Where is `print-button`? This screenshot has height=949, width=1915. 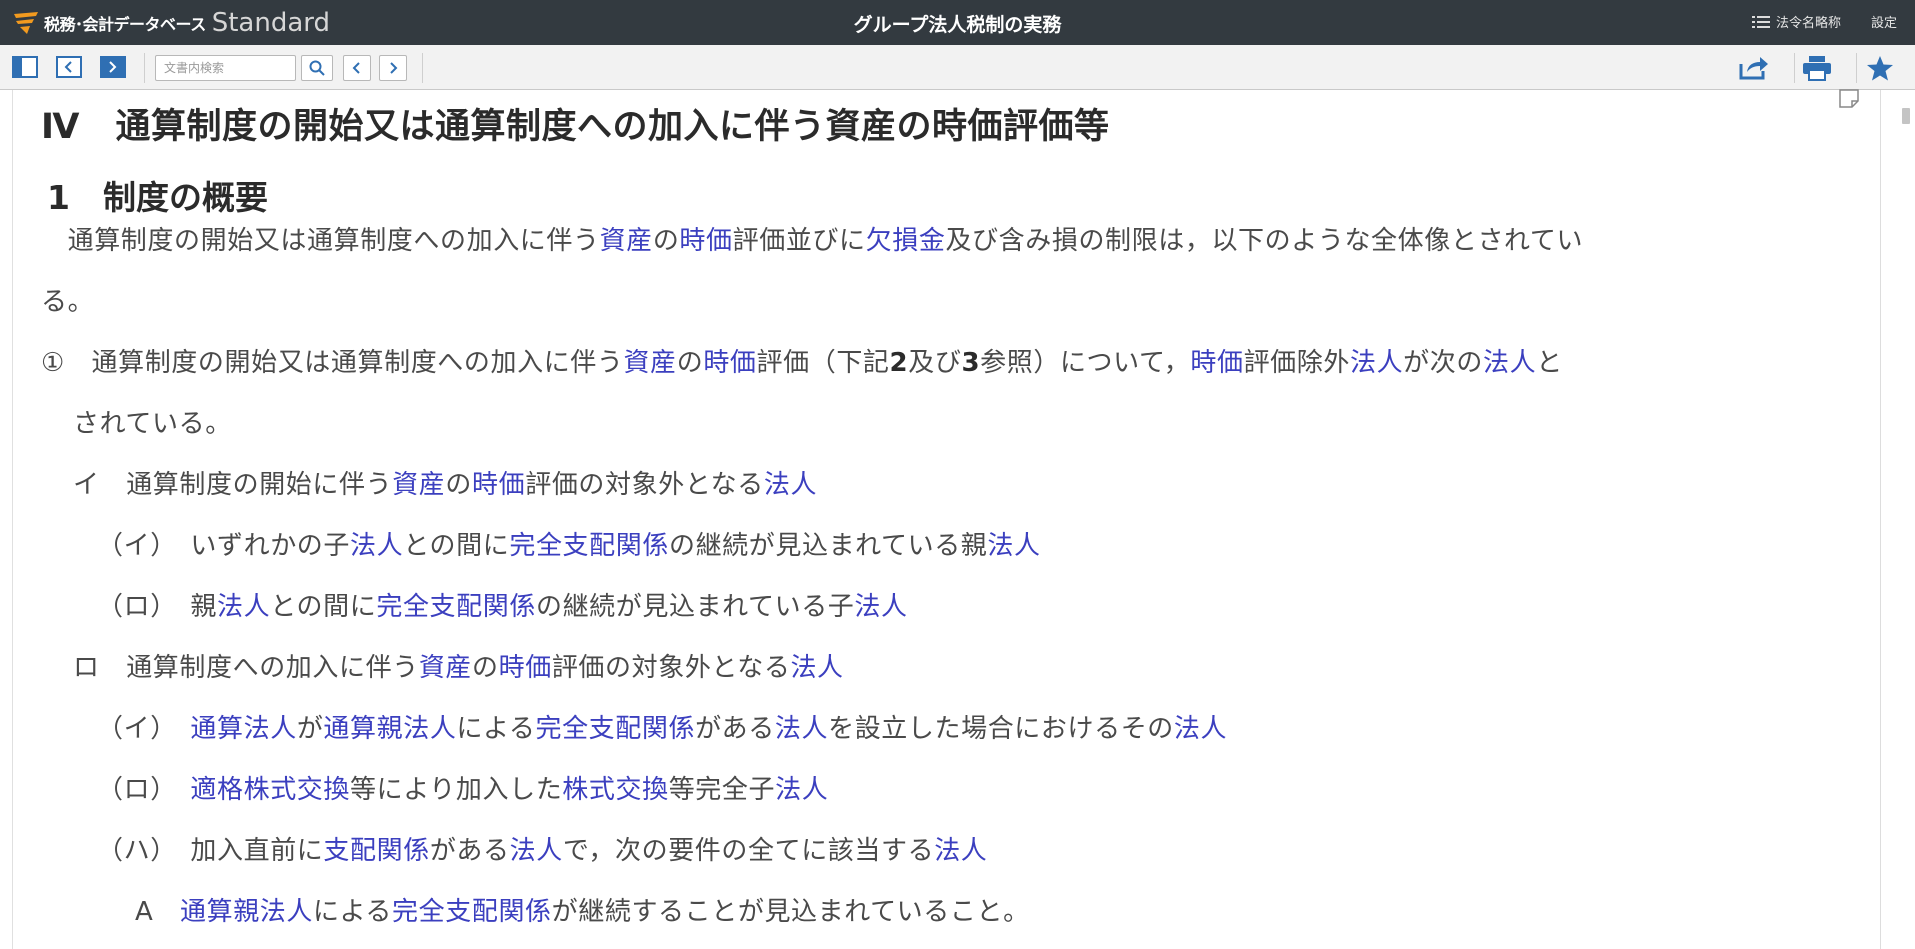
print-button is located at coordinates (1817, 68).